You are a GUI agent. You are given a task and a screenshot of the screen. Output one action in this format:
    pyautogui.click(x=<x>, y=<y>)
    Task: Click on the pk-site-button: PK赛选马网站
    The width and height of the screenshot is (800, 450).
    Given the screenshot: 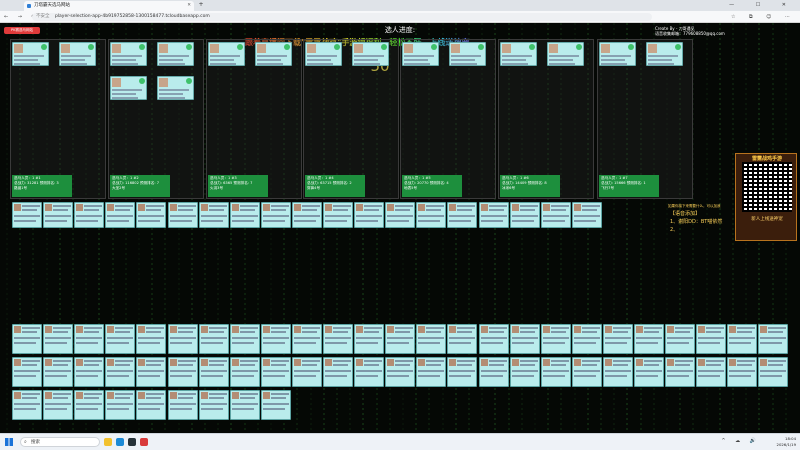 What is the action you would take?
    pyautogui.click(x=22, y=30)
    